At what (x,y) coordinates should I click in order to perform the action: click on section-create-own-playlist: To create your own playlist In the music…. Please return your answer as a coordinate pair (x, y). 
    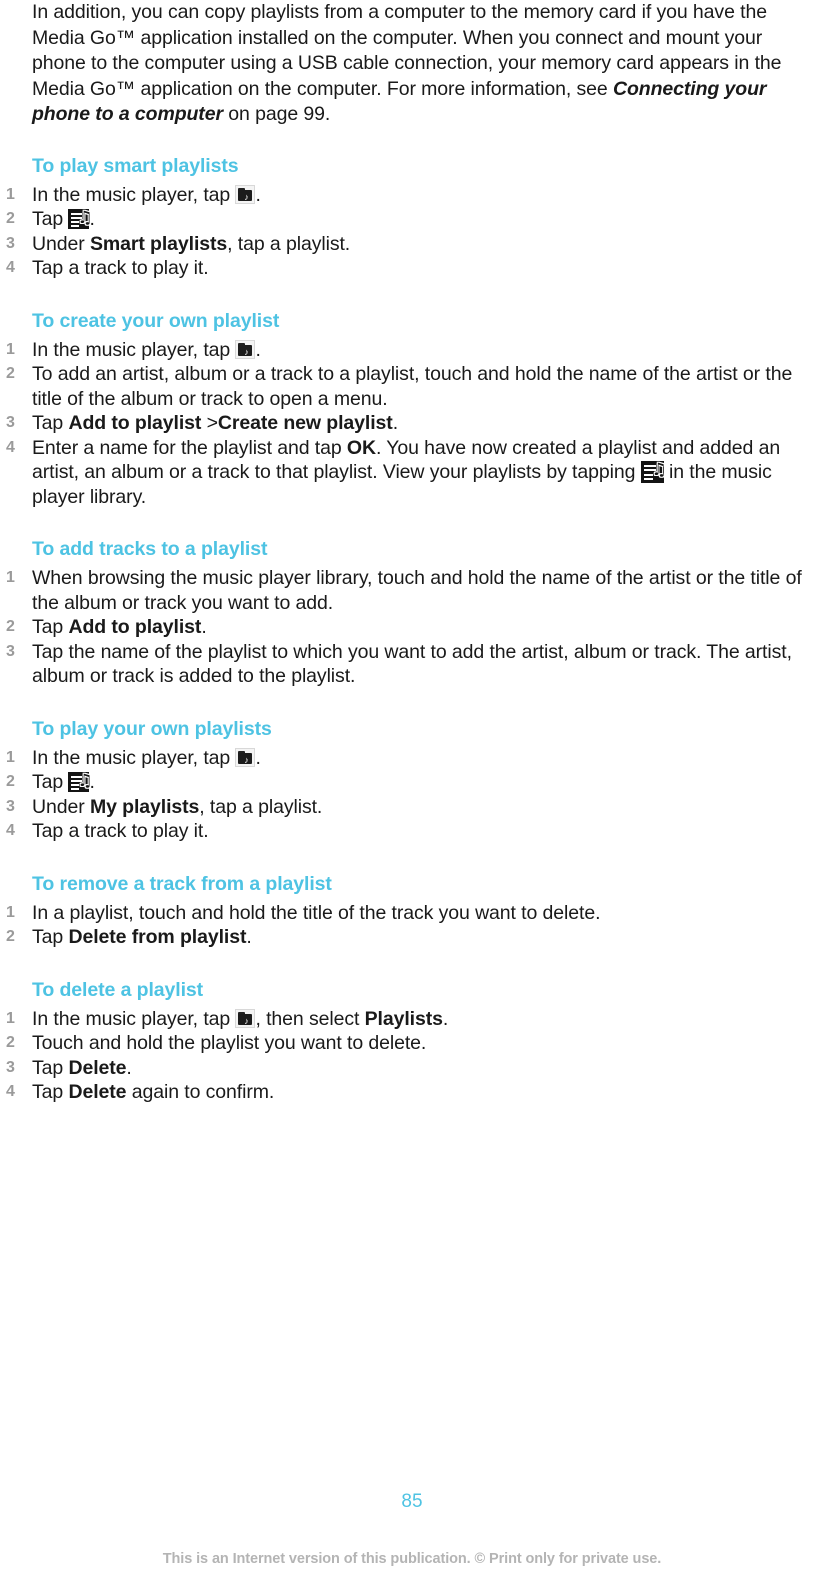
    Looking at the image, I should click on (412, 409).